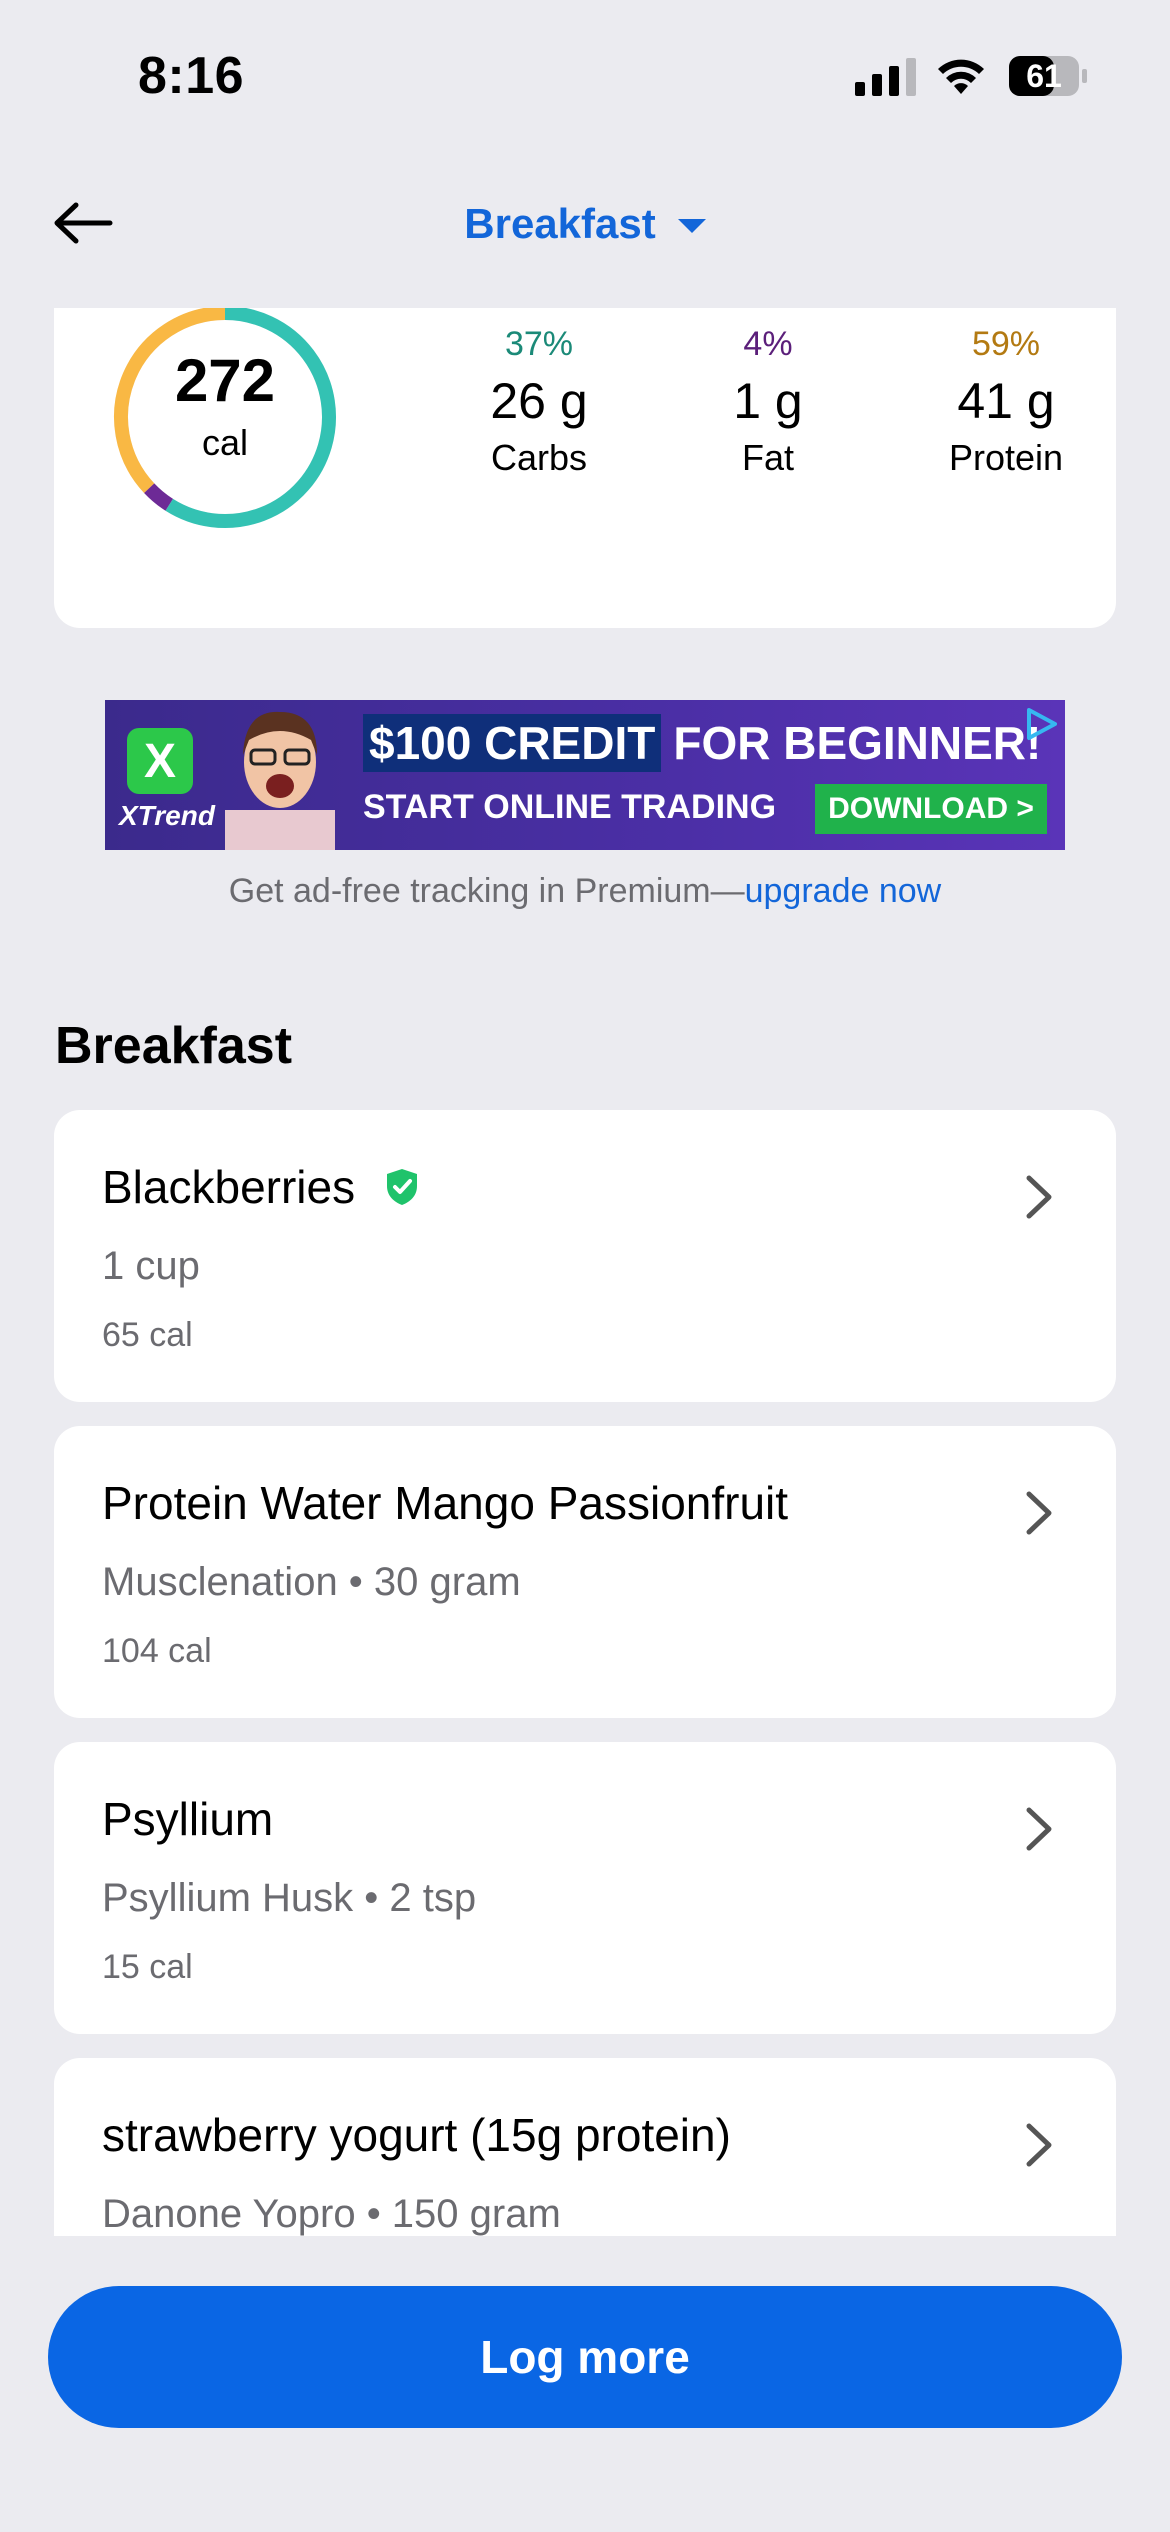 The height and width of the screenshot is (2532, 1170). I want to click on food-name-row: Blackberries, so click(260, 1187).